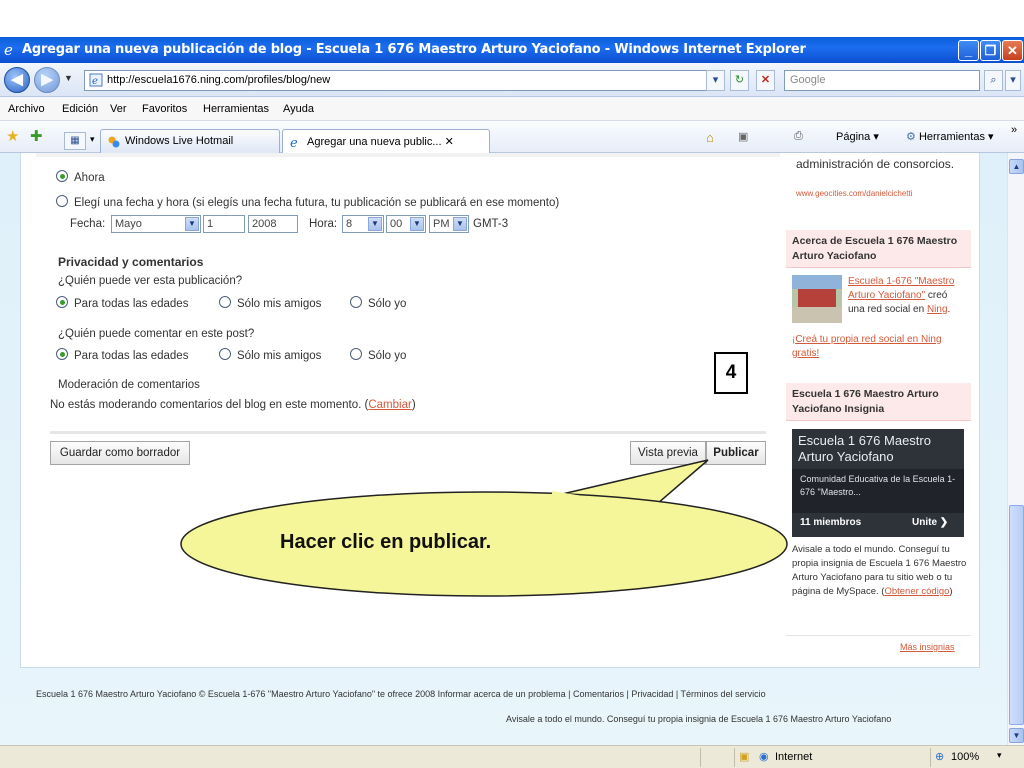 The width and height of the screenshot is (1024, 768). What do you see at coordinates (794, 757) in the screenshot?
I see `zone-label: Internet` at bounding box center [794, 757].